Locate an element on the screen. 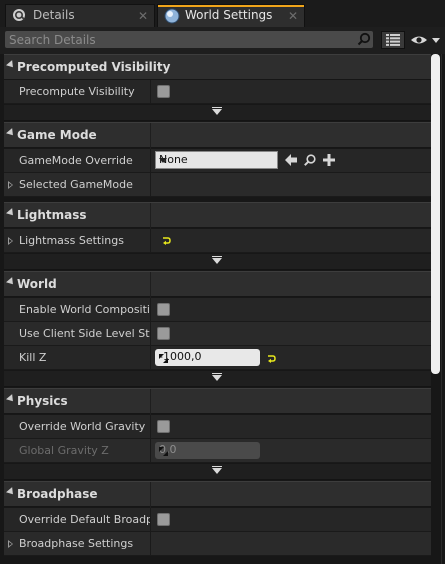 Image resolution: width=445 pixels, height=564 pixels. section-title: Broadphase is located at coordinates (57, 494).